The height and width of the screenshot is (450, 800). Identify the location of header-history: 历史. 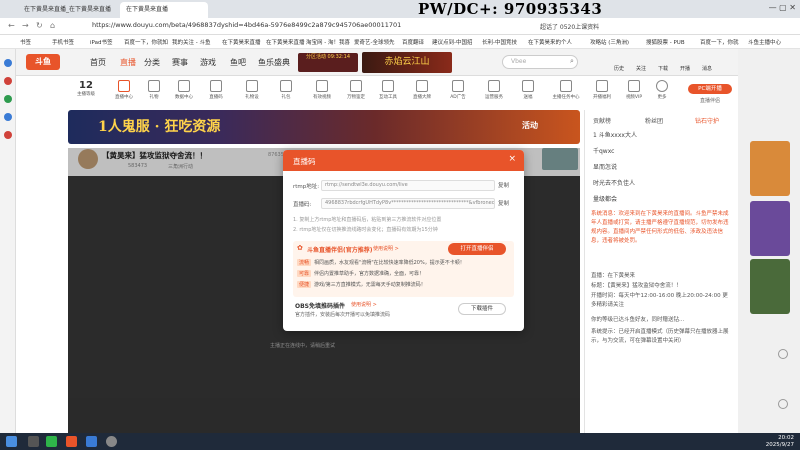
(619, 68).